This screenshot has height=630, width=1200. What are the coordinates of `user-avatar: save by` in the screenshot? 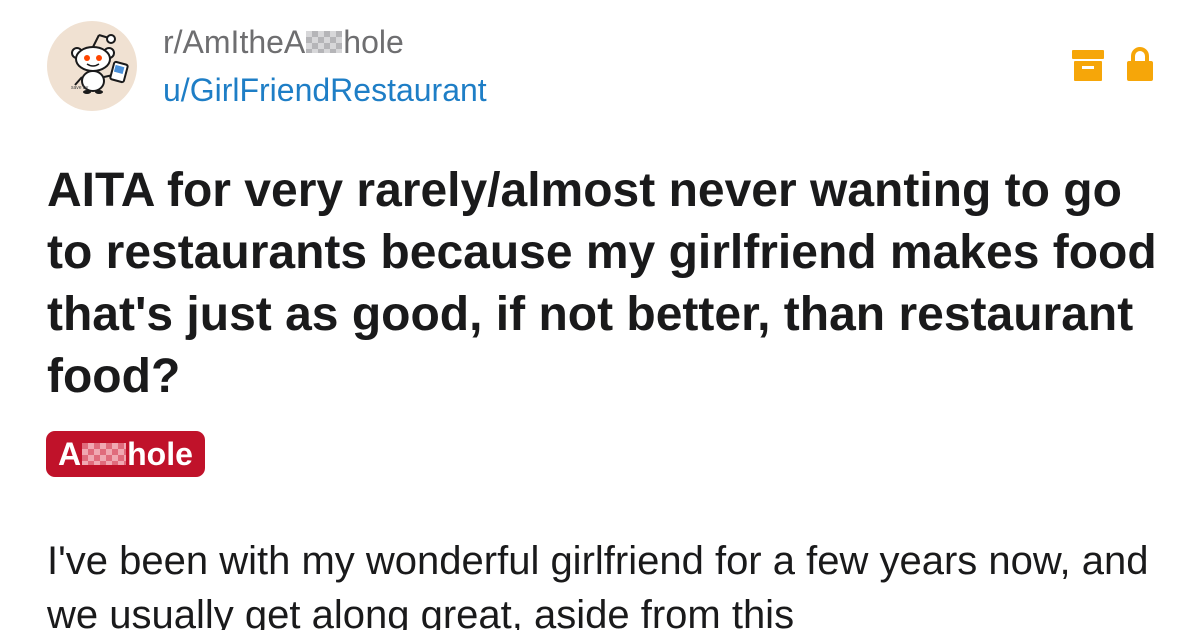 It's located at (92, 66).